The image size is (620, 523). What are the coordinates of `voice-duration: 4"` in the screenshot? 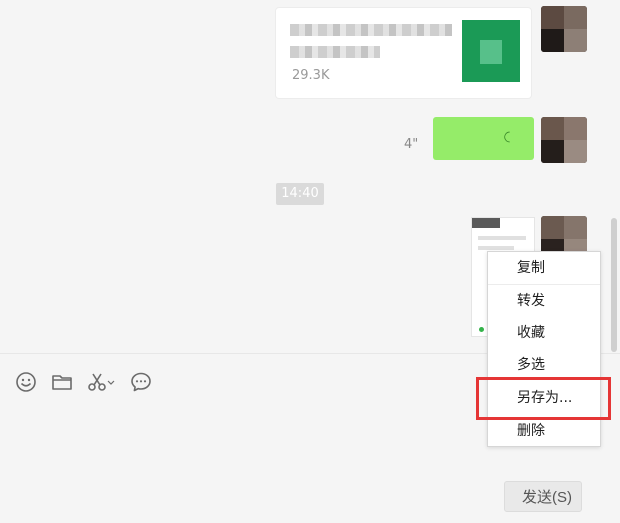 It's located at (411, 144).